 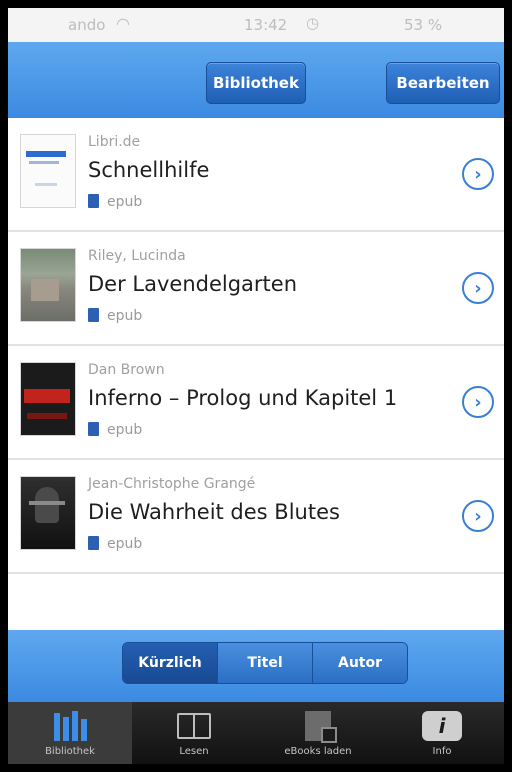 What do you see at coordinates (193, 284) in the screenshot?
I see `book-title: Der Lavendelgarten` at bounding box center [193, 284].